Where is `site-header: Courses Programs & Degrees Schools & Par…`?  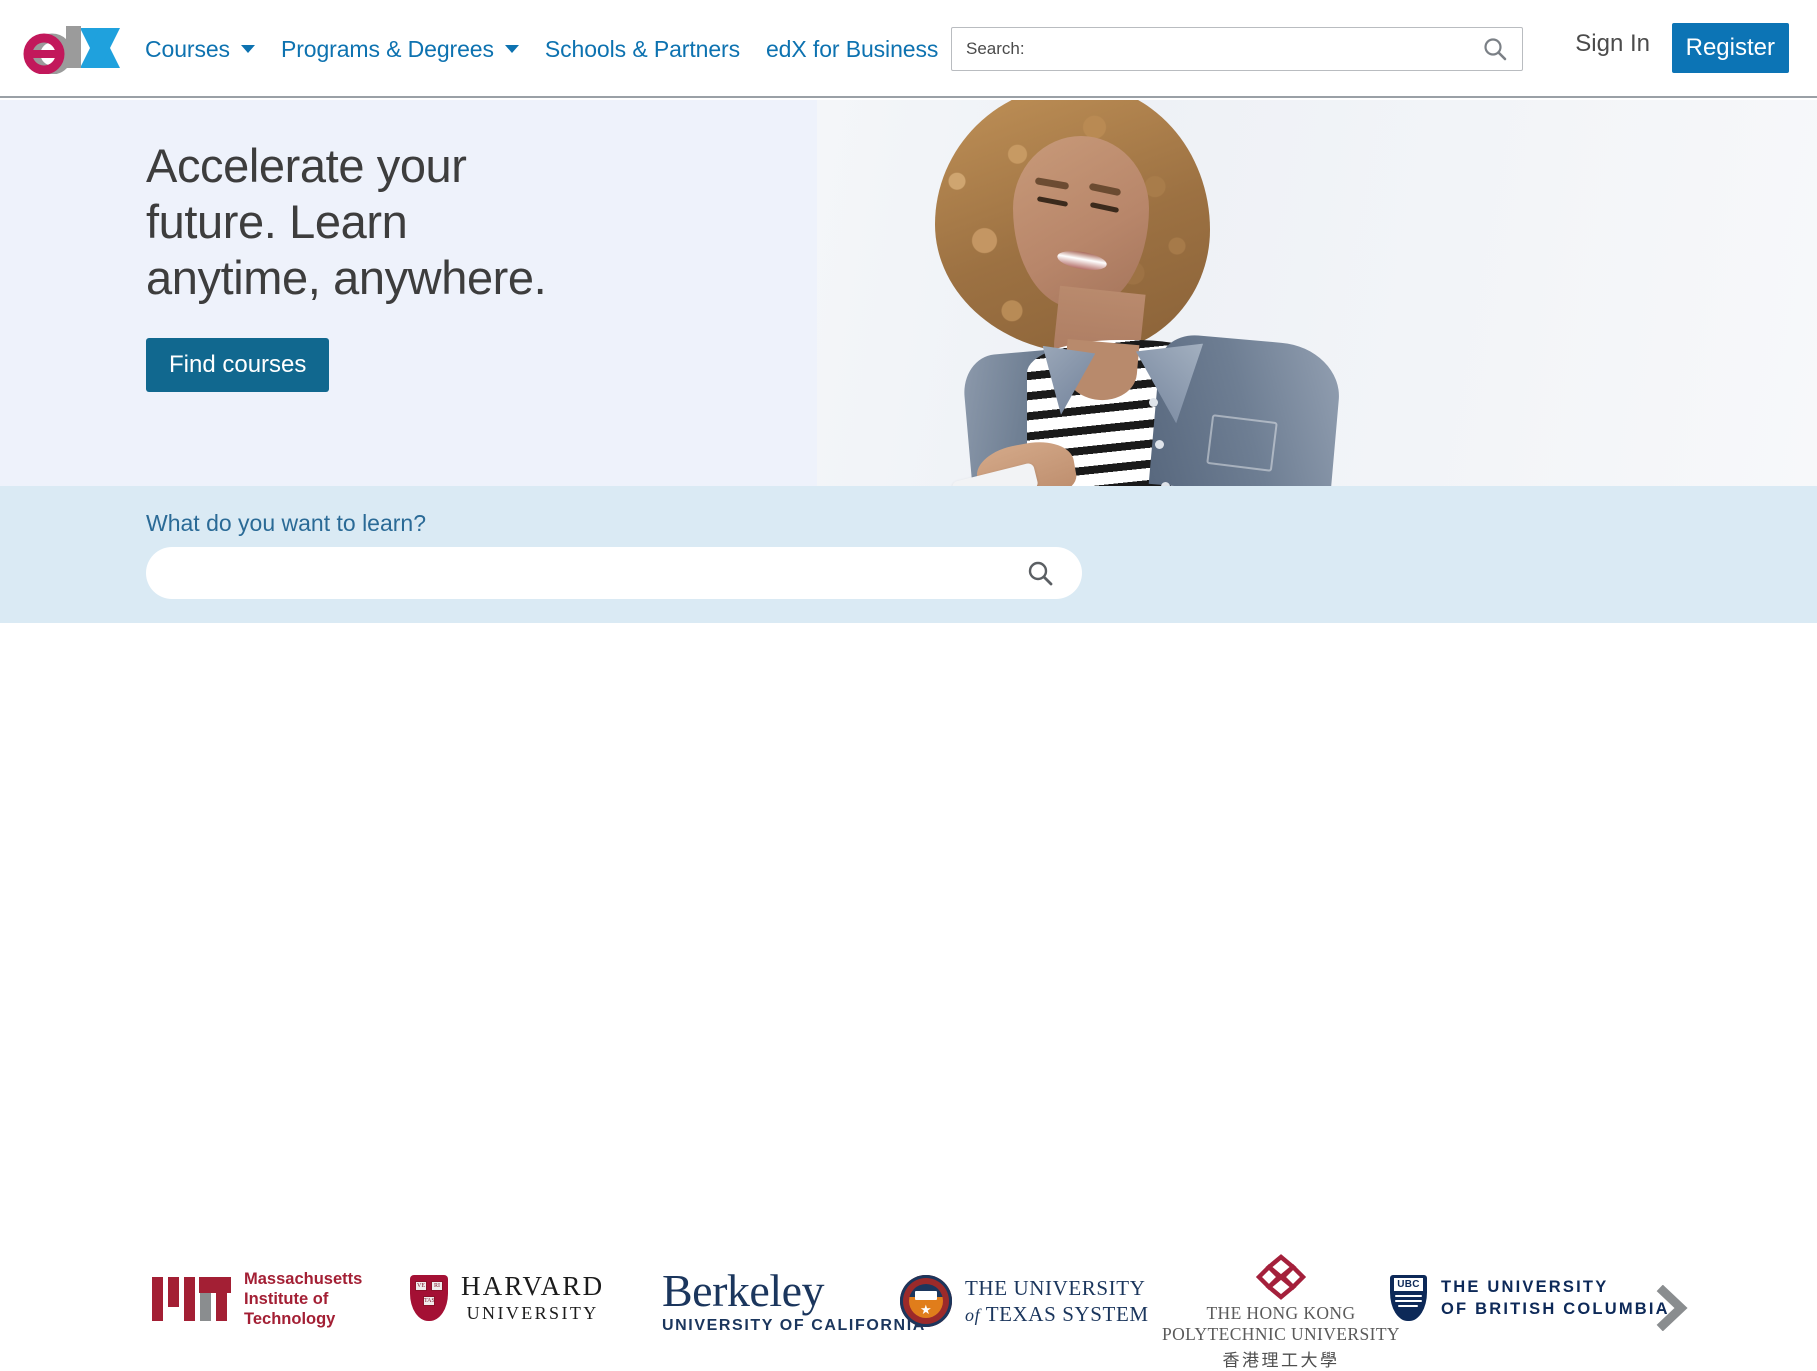
site-header: Courses Programs & Degrees Schools & Par… is located at coordinates (908, 49).